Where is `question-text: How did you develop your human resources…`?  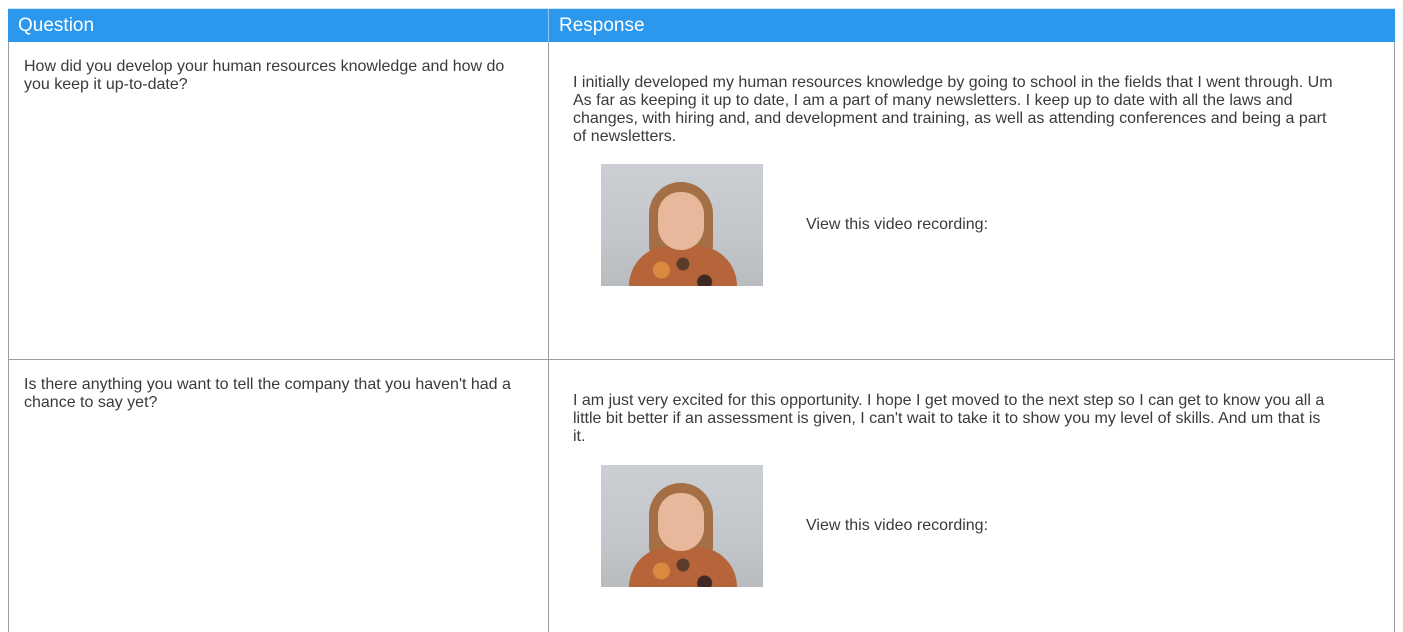
question-text: How did you develop your human resources… is located at coordinates (264, 75).